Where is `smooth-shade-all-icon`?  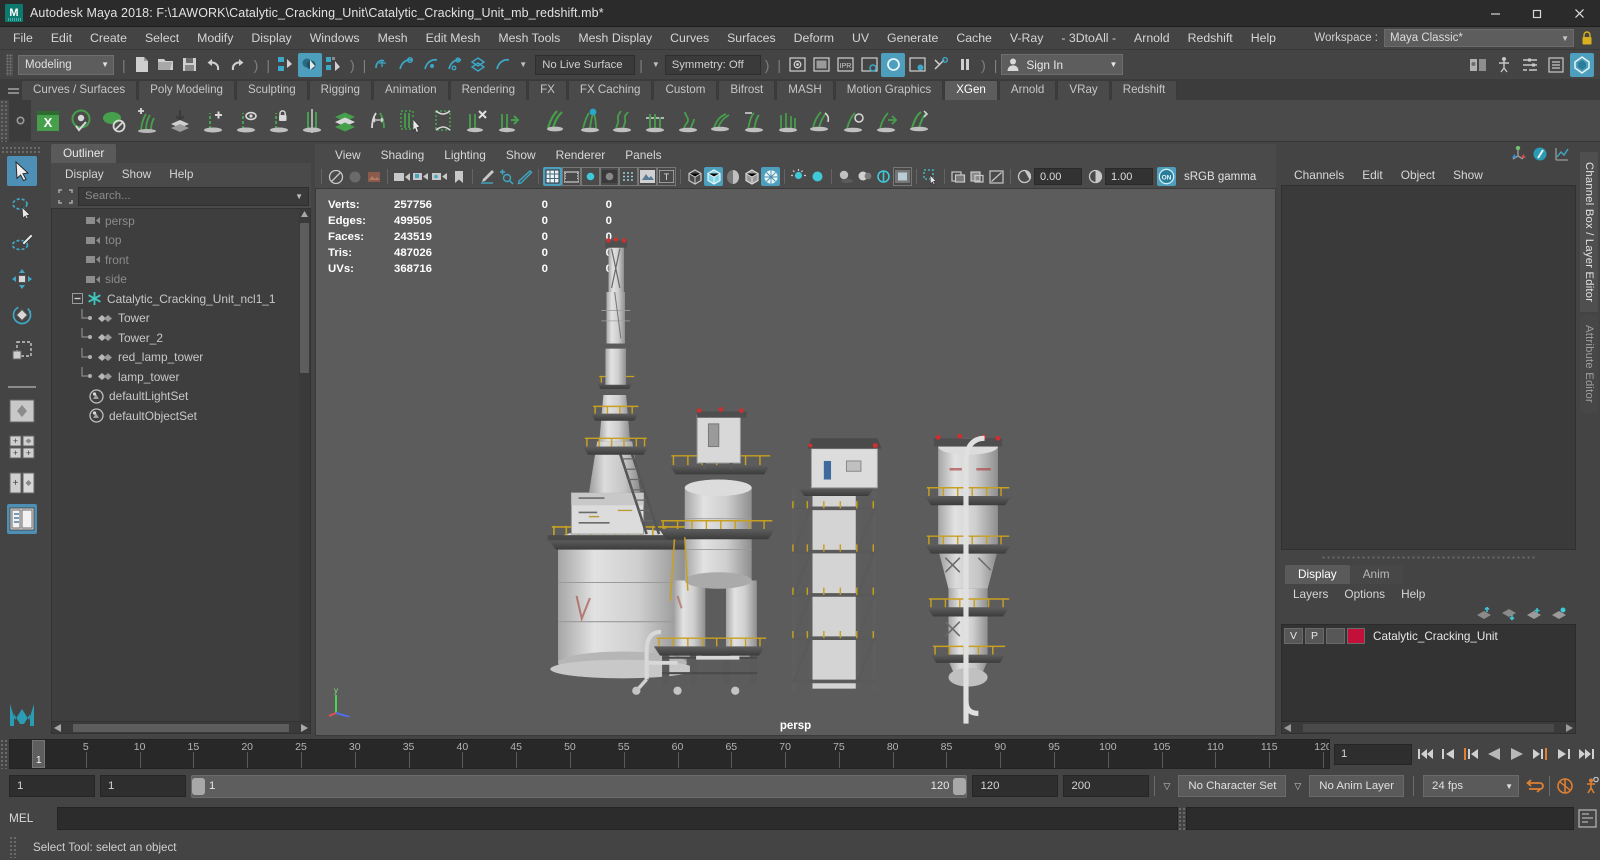 smooth-shade-all-icon is located at coordinates (713, 176).